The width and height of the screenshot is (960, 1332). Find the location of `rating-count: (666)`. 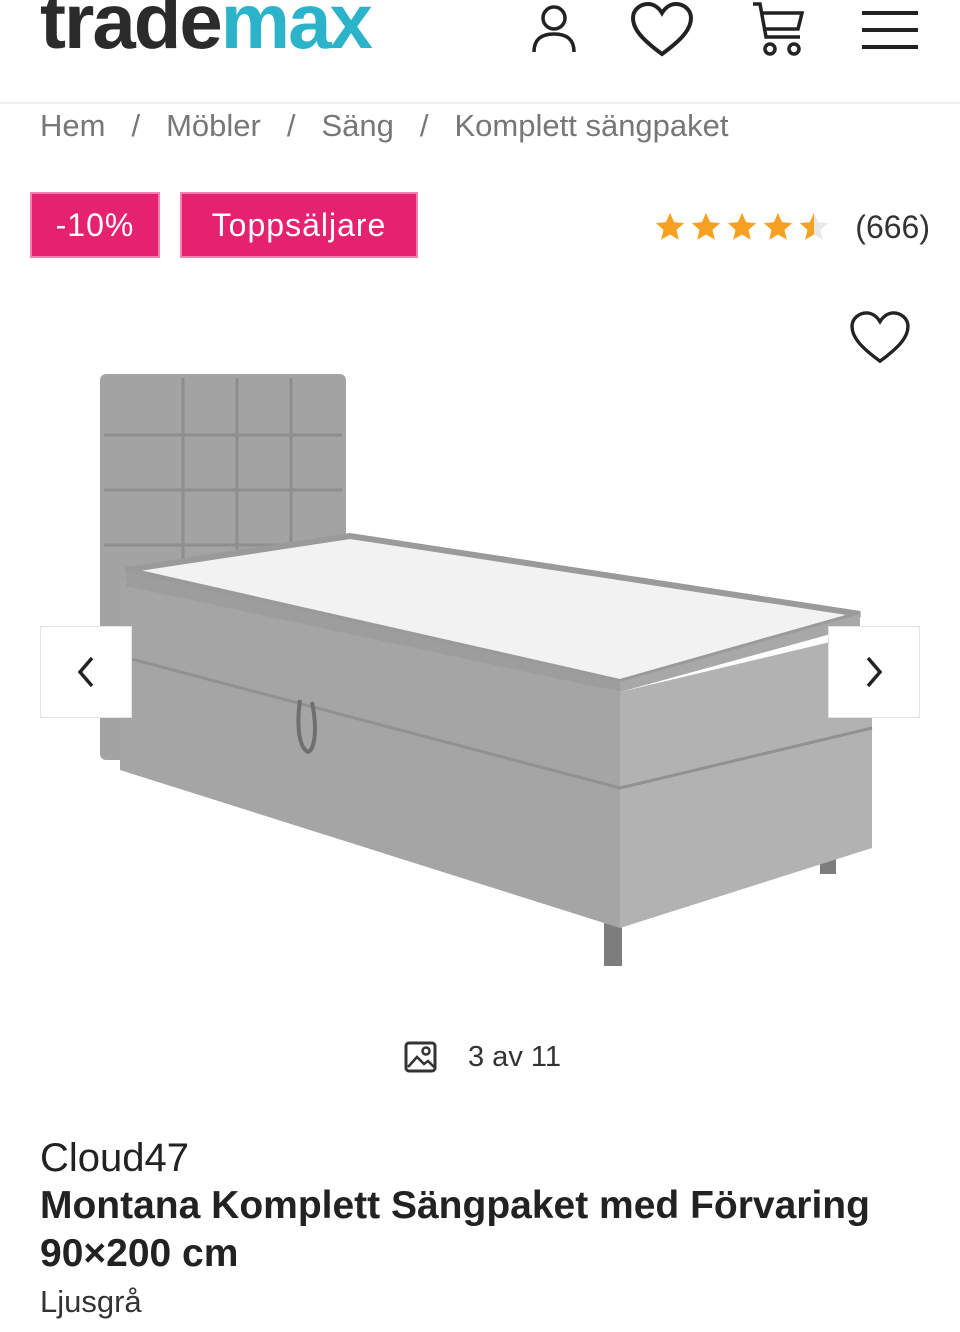

rating-count: (666) is located at coordinates (892, 226).